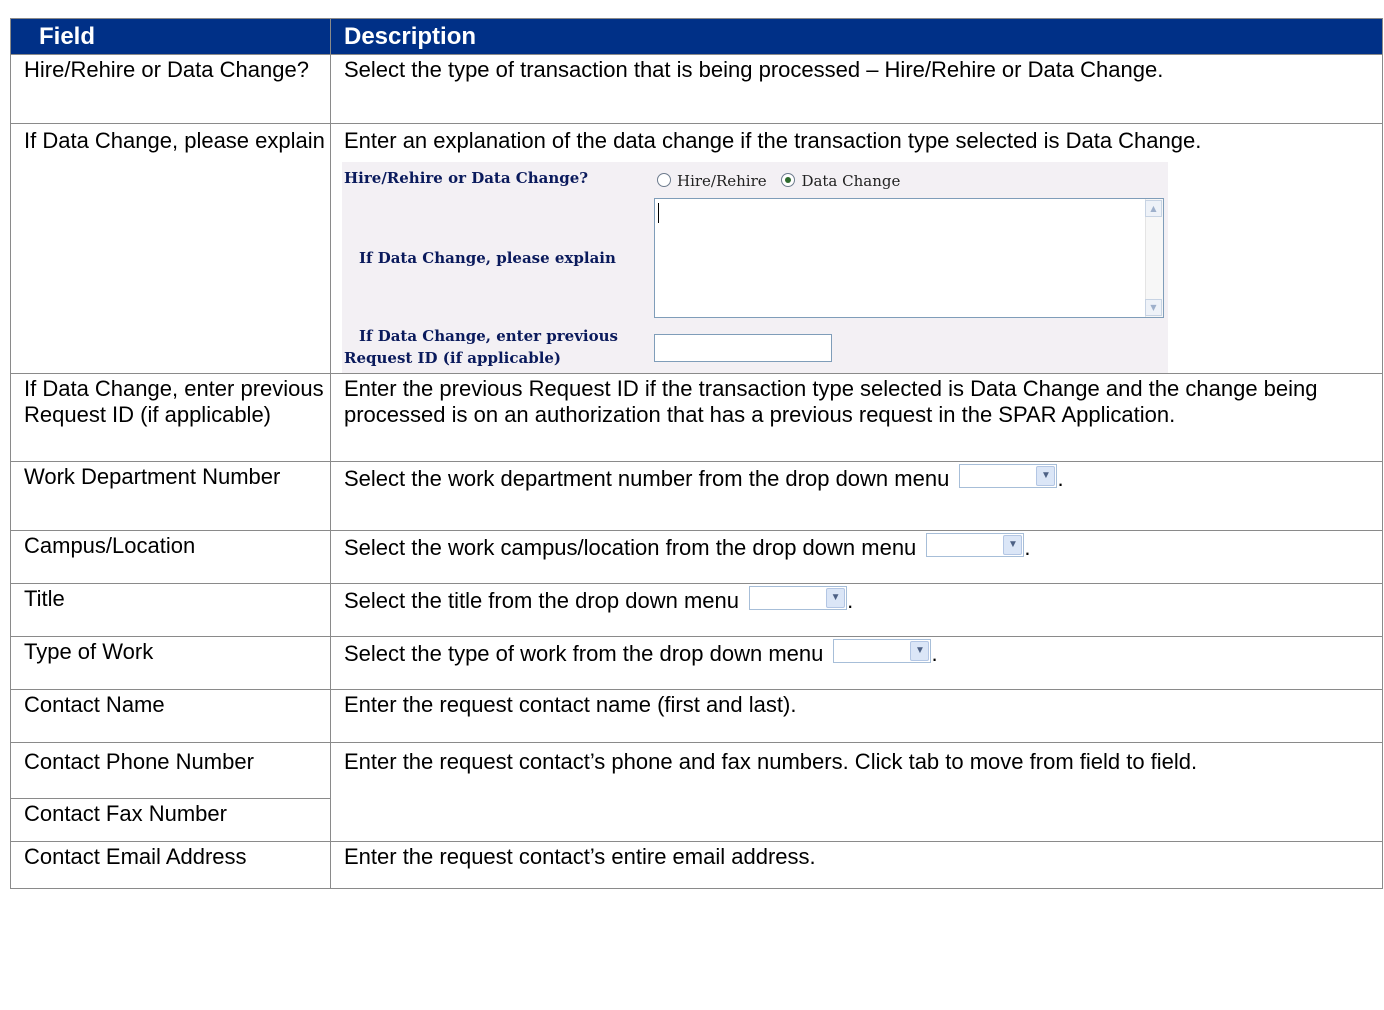  I want to click on radio-data-change, so click(788, 180).